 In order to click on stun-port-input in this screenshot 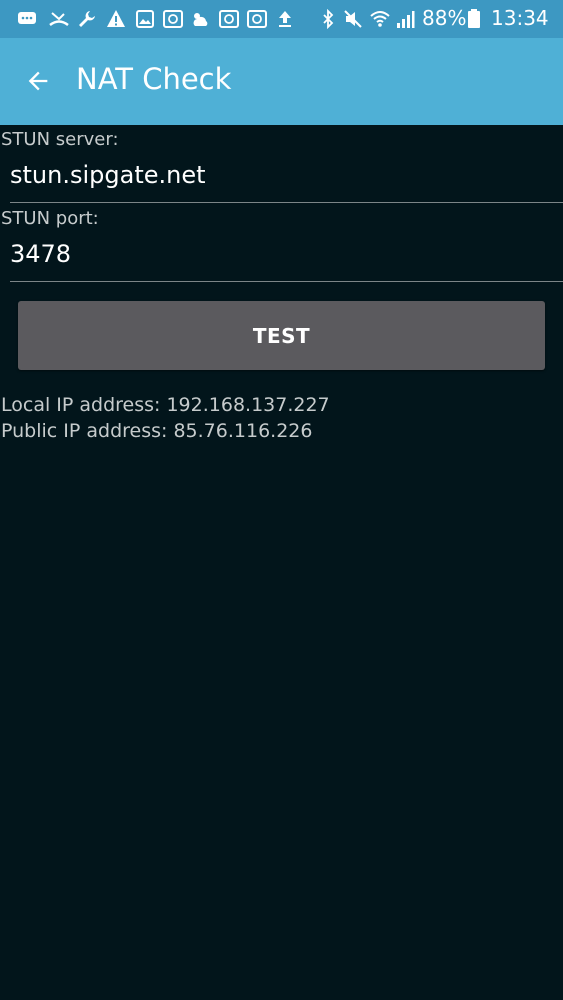, I will do `click(286, 254)`.